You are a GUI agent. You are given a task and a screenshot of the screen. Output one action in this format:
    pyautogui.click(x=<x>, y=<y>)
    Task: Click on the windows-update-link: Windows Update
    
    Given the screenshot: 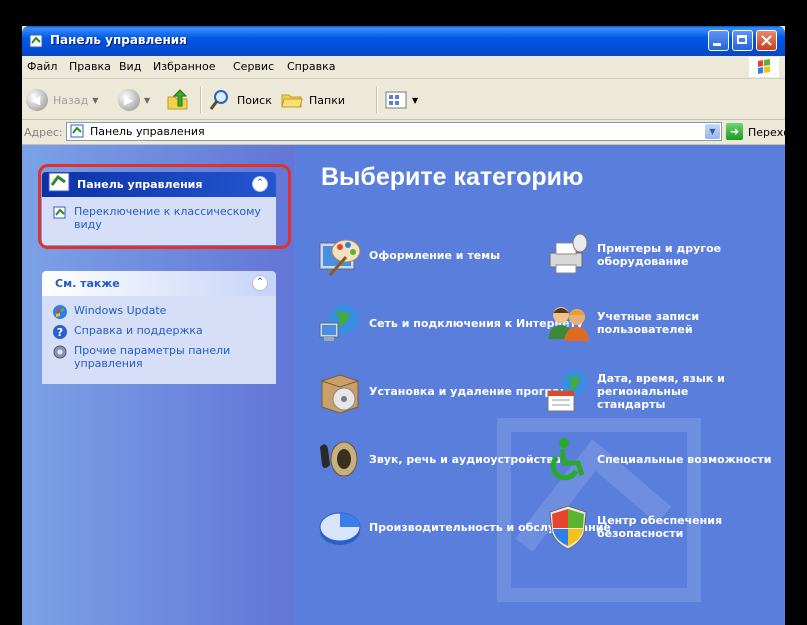 What is the action you would take?
    pyautogui.click(x=159, y=312)
    